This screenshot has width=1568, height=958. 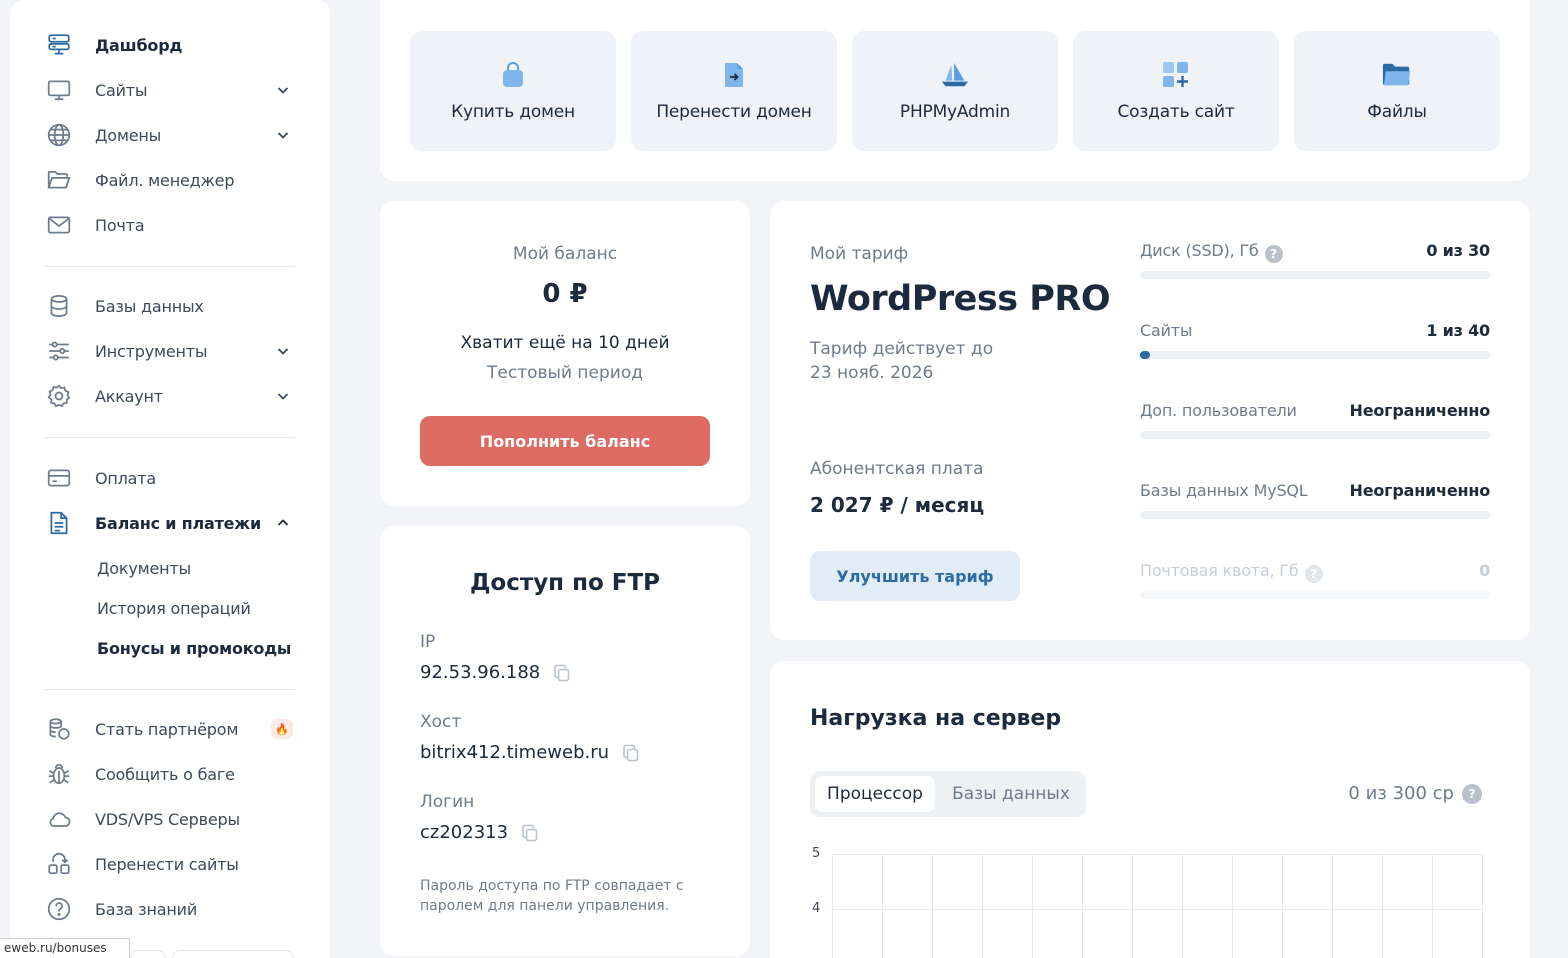 What do you see at coordinates (151, 351) in the screenshot?
I see `sidebar-item-label: Инструменты` at bounding box center [151, 351].